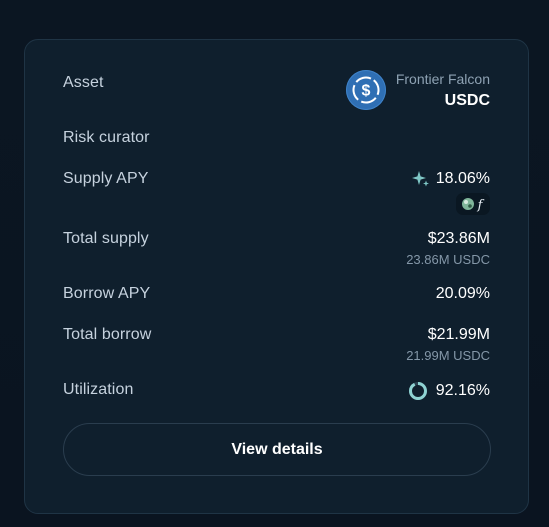 The width and height of the screenshot is (549, 527). Describe the element at coordinates (448, 259) in the screenshot. I see `total-supply-sub: 23.86M USDC` at that location.